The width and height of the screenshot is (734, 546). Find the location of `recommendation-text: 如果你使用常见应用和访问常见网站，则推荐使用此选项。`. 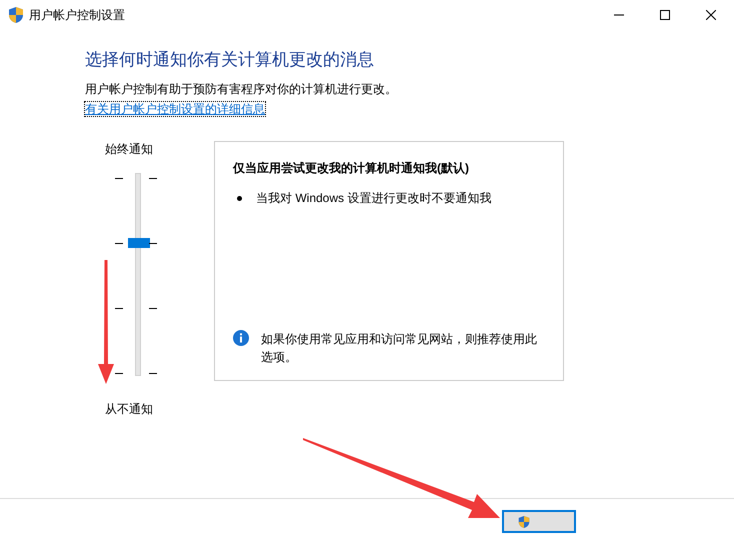

recommendation-text: 如果你使用常见应用和访问常见网站，则推荐使用此选项。 is located at coordinates (399, 348).